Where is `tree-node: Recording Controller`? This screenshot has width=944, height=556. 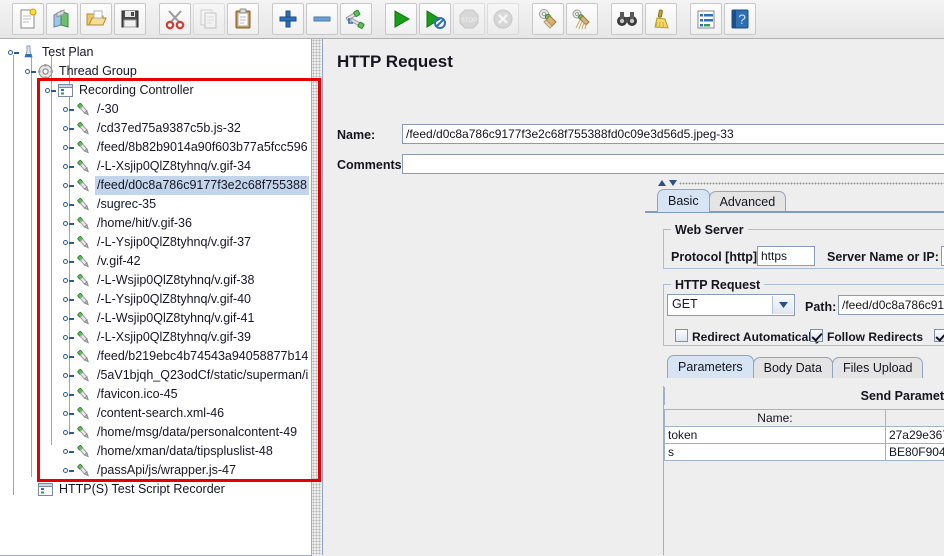
tree-node: Recording Controller is located at coordinates (120, 90).